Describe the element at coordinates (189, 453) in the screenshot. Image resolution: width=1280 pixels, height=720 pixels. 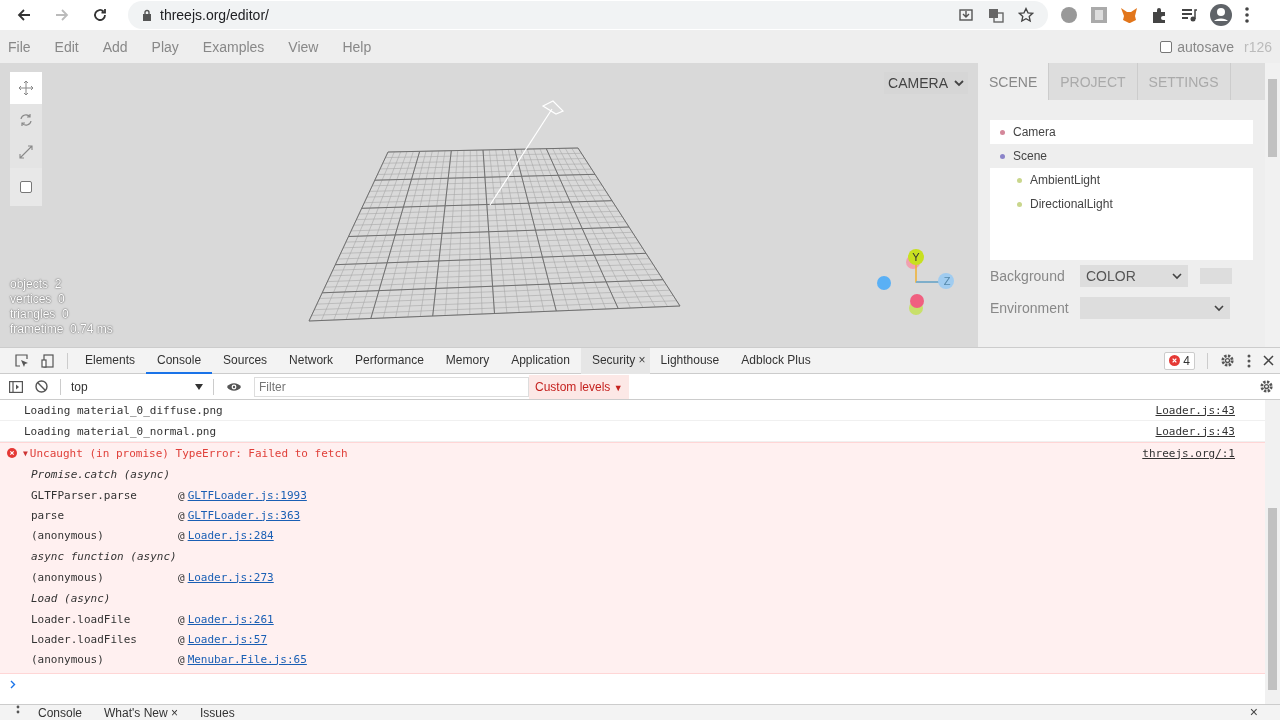
I see `error-message: Uncaught (in promise) TypeError: Failed to fetch` at that location.